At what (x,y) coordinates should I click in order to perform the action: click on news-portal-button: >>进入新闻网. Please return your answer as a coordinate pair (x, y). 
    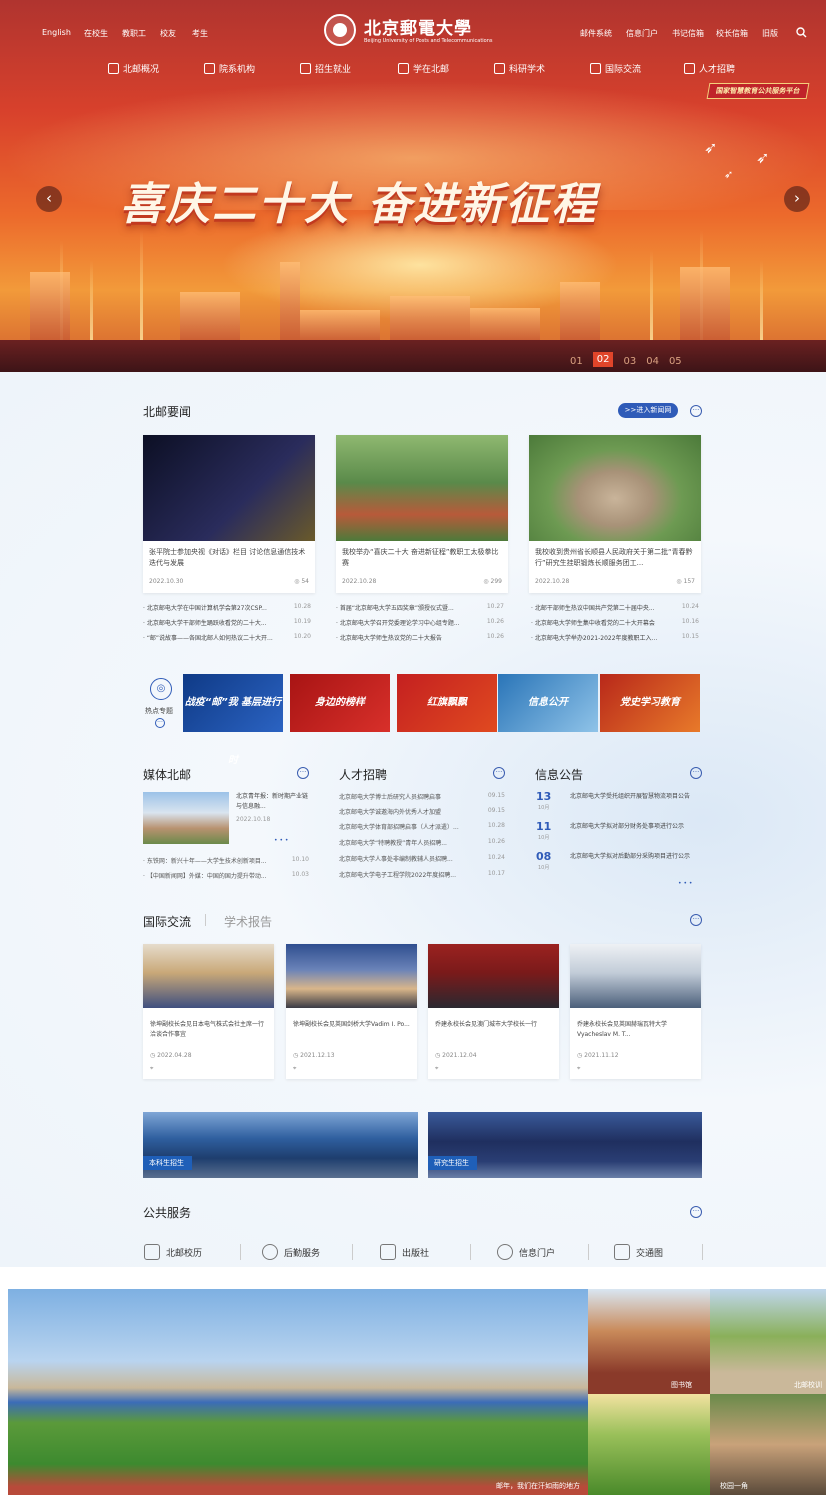
    Looking at the image, I should click on (648, 410).